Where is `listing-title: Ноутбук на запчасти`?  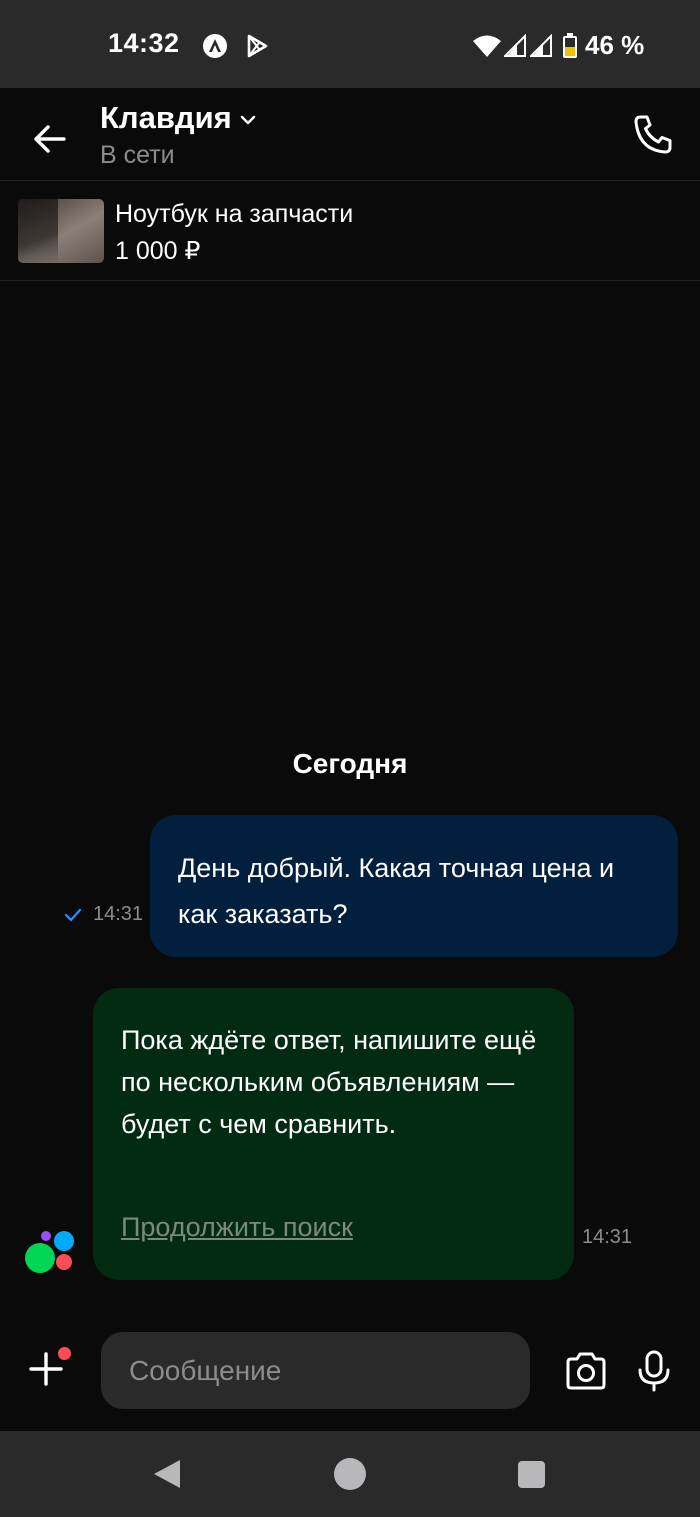 listing-title: Ноутбук на запчасти is located at coordinates (234, 214).